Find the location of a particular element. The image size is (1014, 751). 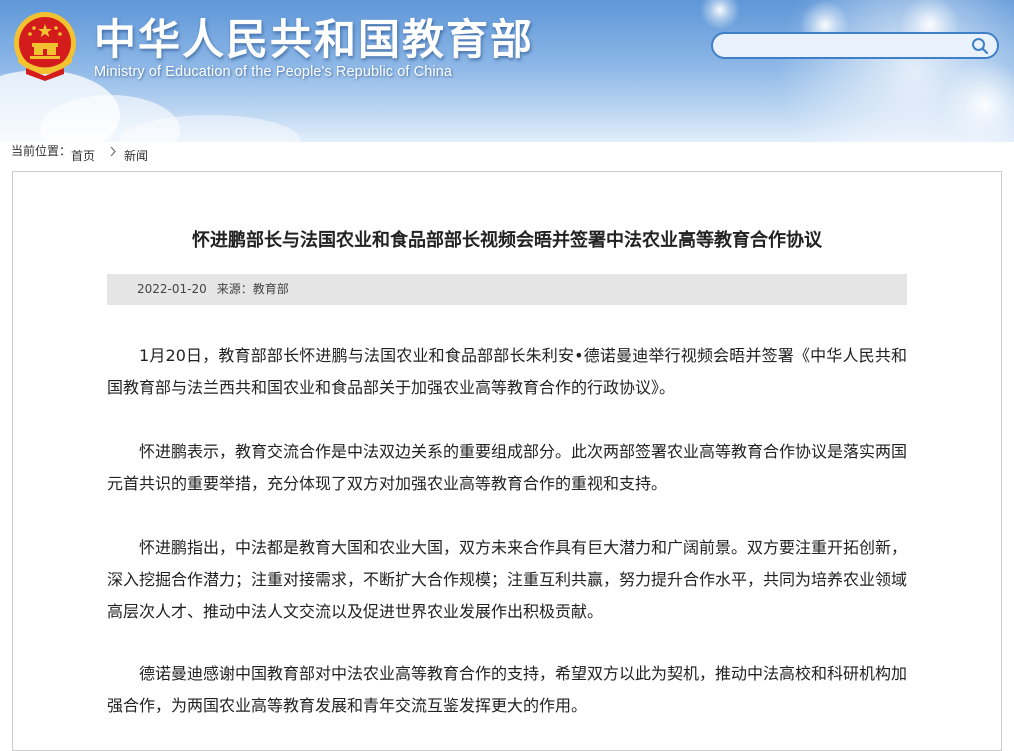

dandelion-decoration is located at coordinates (720, 15).